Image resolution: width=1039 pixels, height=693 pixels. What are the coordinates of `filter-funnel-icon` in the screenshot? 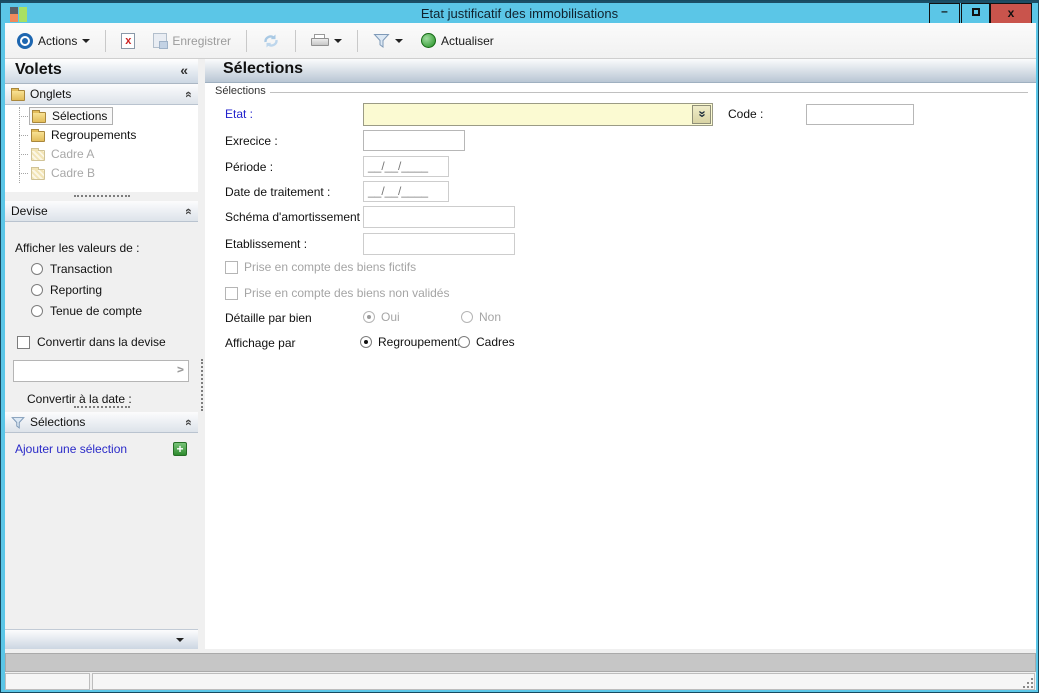 It's located at (18, 422).